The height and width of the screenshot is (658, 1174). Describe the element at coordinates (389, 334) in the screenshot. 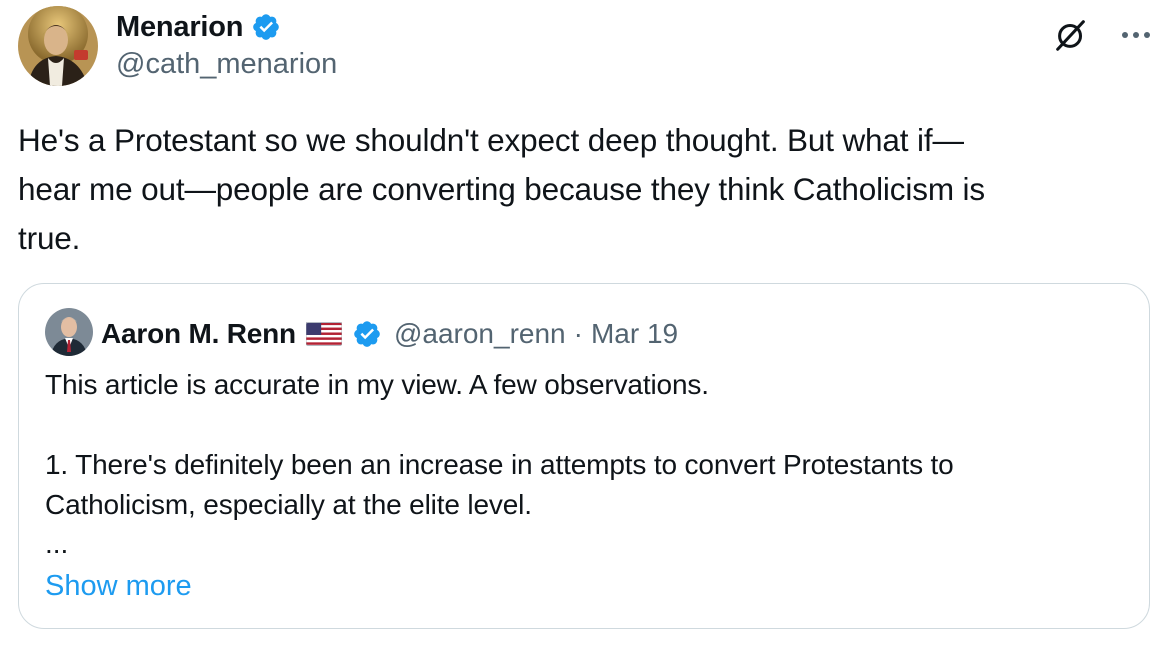

I see `quoted-header: Aaron M. Renn @aaron_renn · Mar 19` at that location.